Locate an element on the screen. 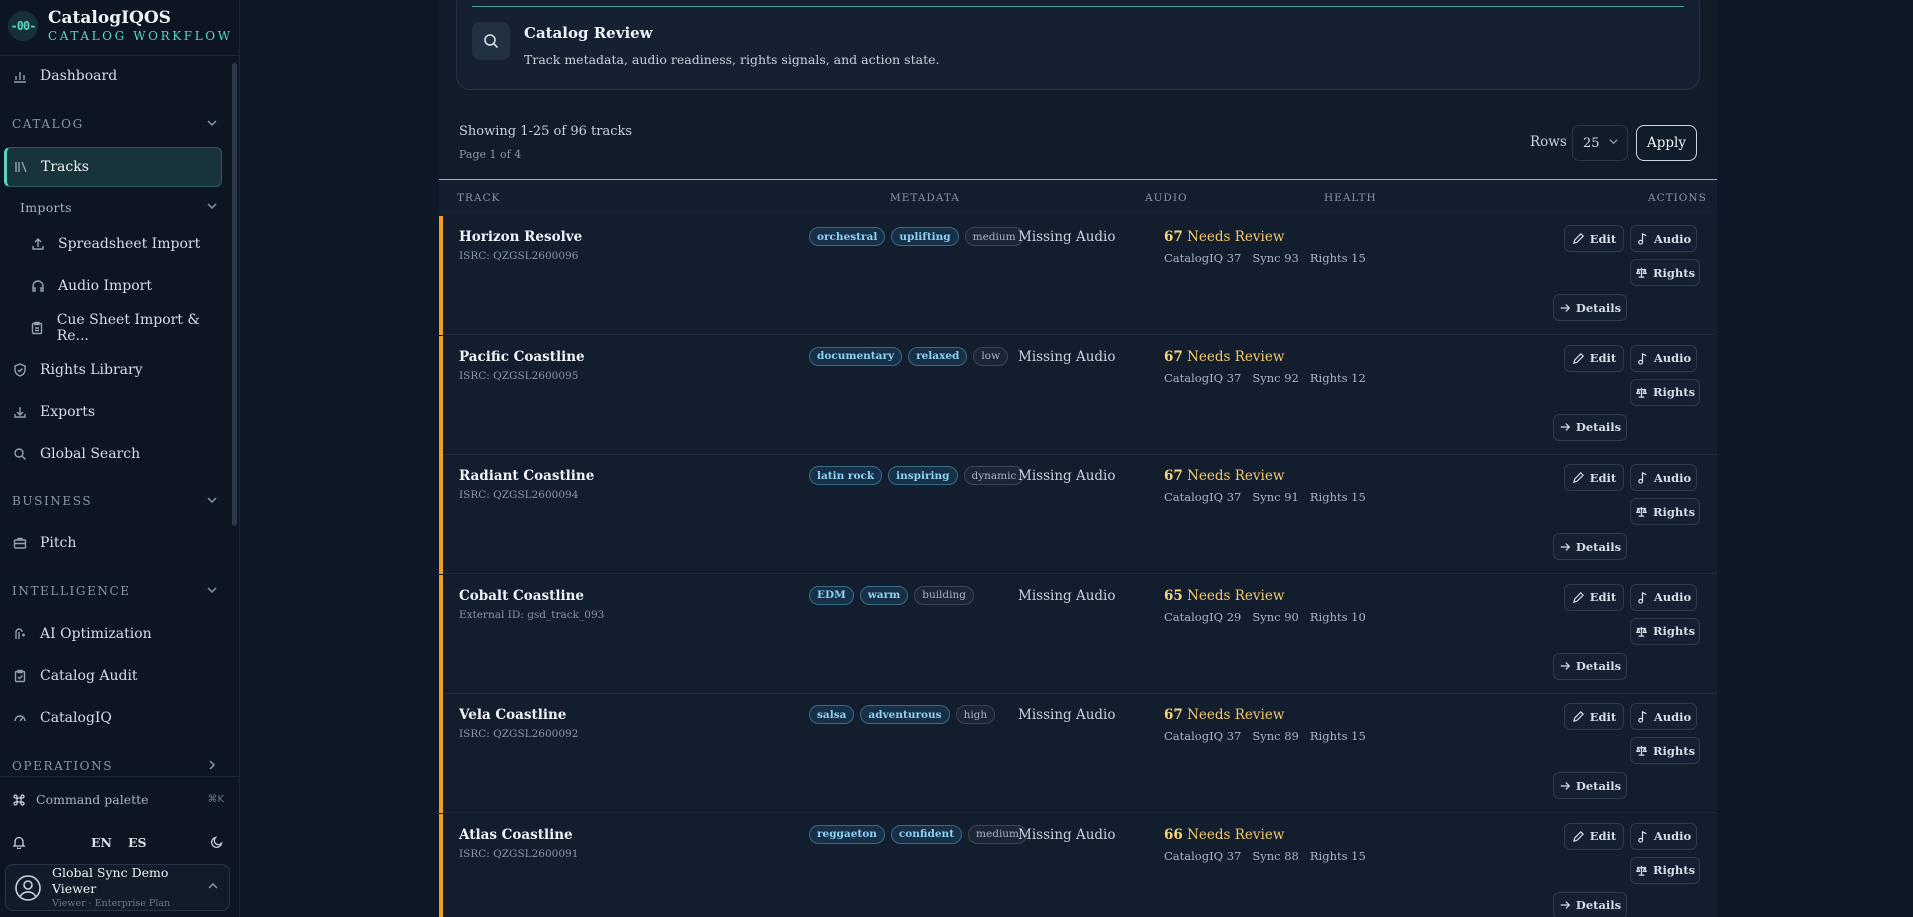 Image resolution: width=1913 pixels, height=917 pixels. metadata-tags: orchestral uplifting medium is located at coordinates (916, 236).